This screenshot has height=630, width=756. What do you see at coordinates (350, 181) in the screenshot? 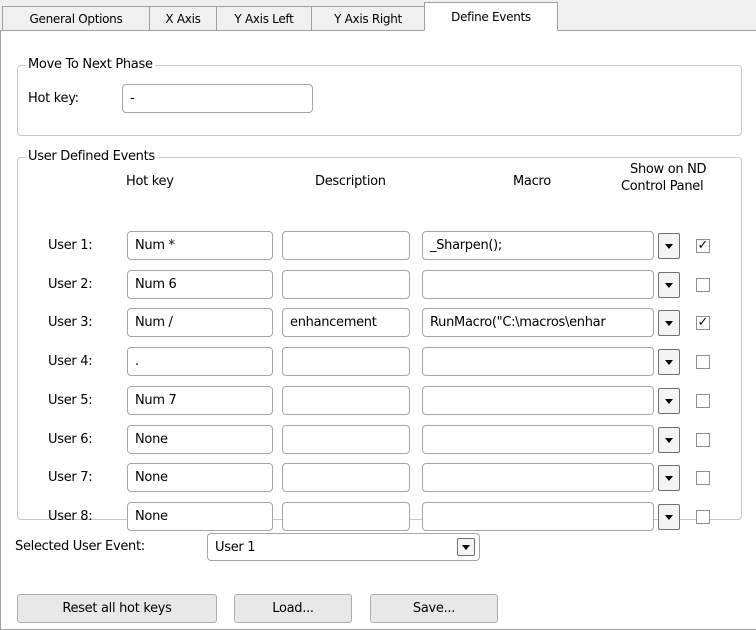
I see `header-description: Description` at bounding box center [350, 181].